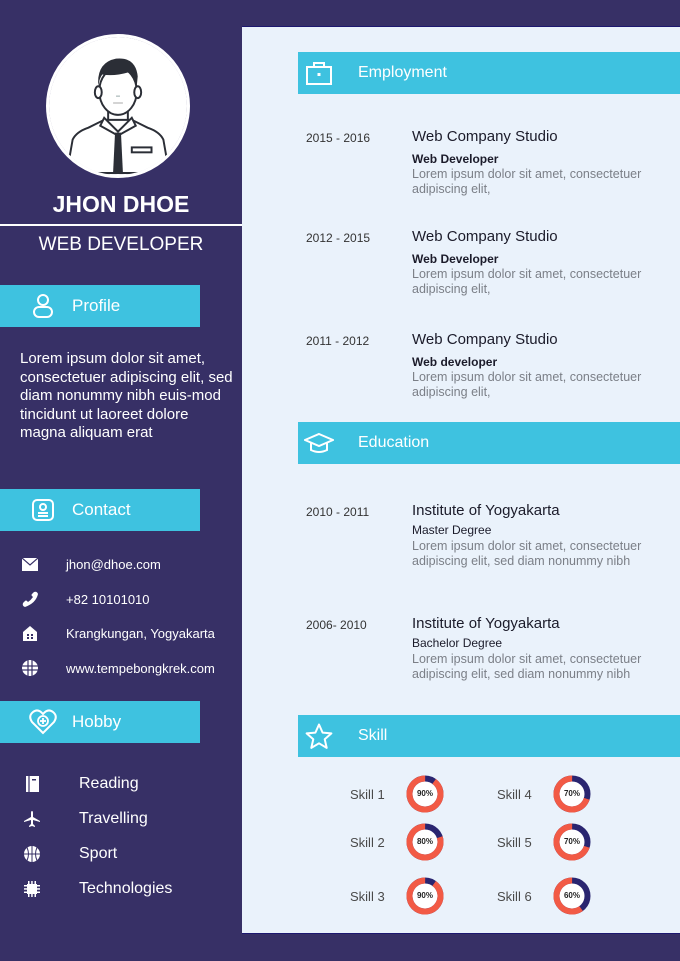  I want to click on skill-percent: 60%, so click(571, 895).